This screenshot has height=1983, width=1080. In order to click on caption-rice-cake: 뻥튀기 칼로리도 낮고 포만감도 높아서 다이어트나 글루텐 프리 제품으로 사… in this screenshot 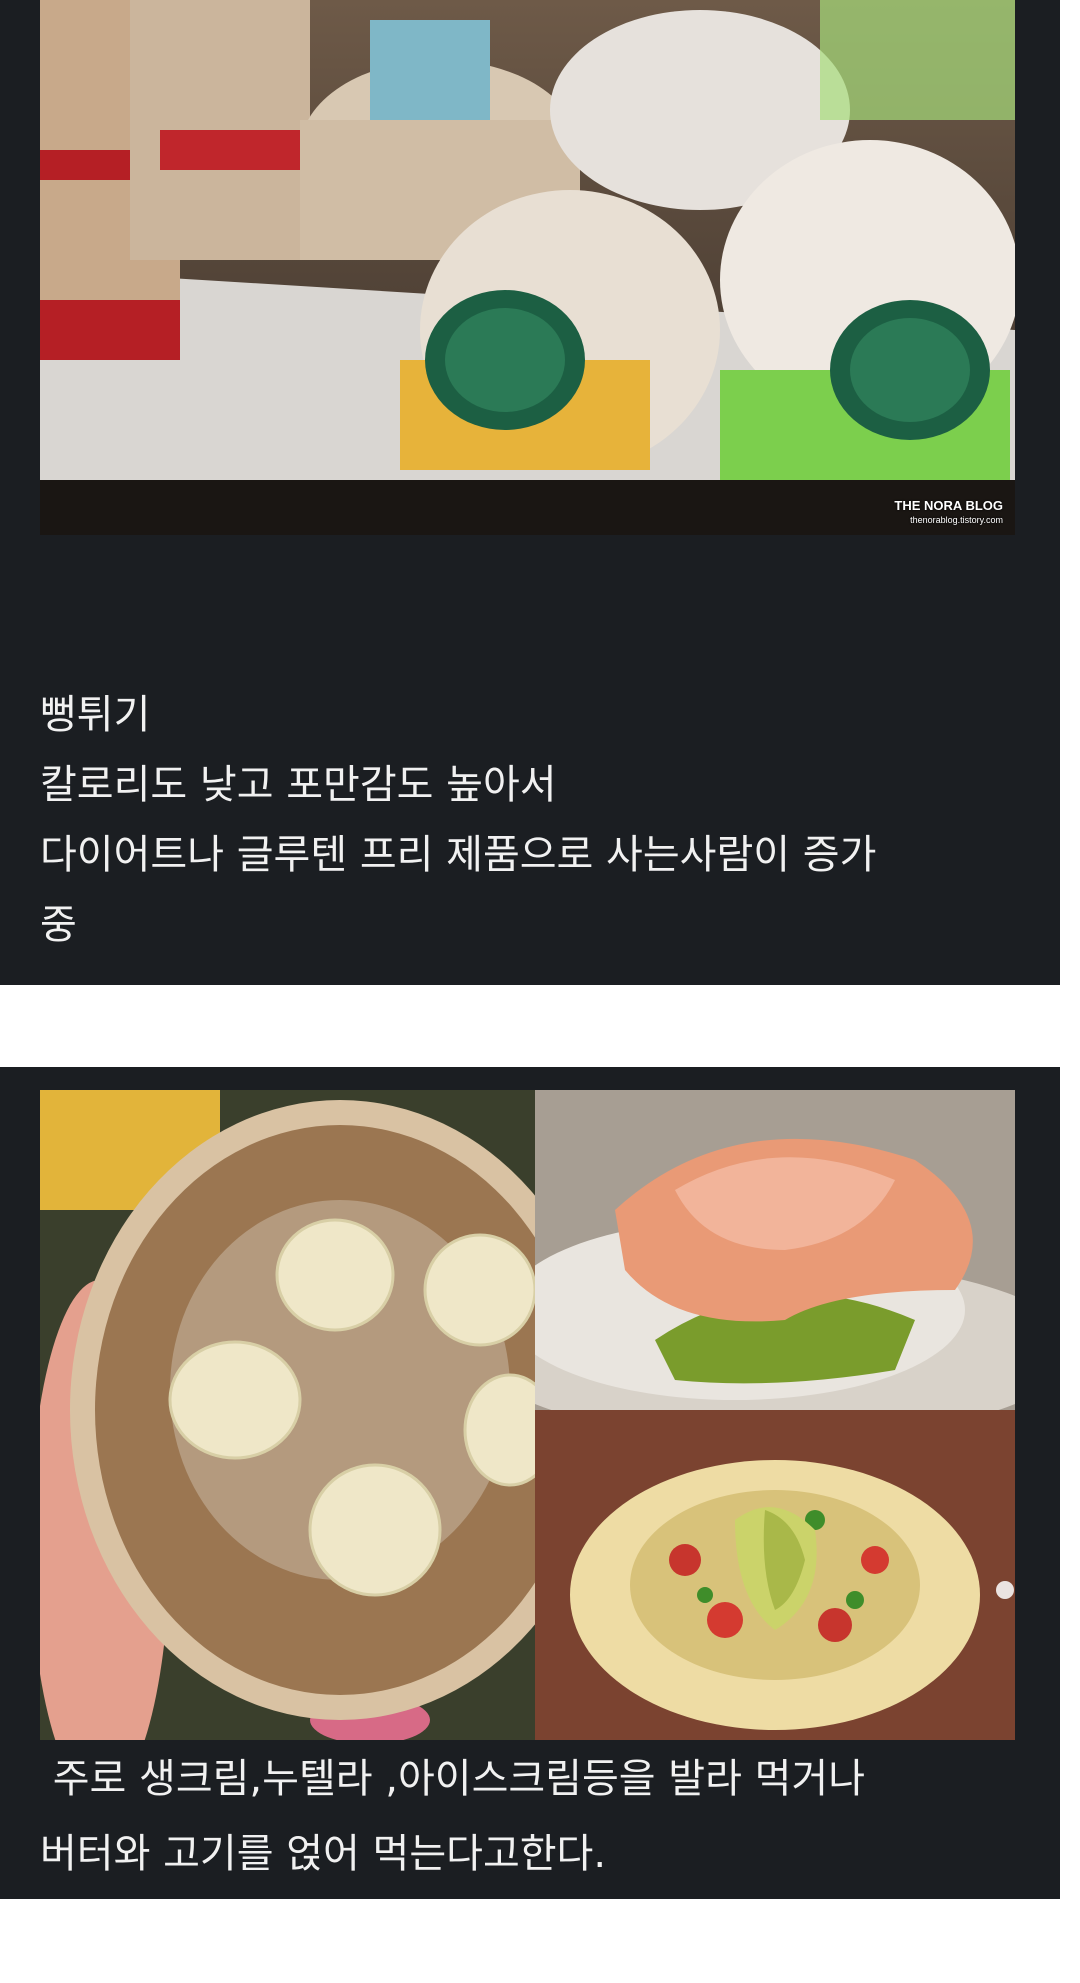, I will do `click(458, 820)`.